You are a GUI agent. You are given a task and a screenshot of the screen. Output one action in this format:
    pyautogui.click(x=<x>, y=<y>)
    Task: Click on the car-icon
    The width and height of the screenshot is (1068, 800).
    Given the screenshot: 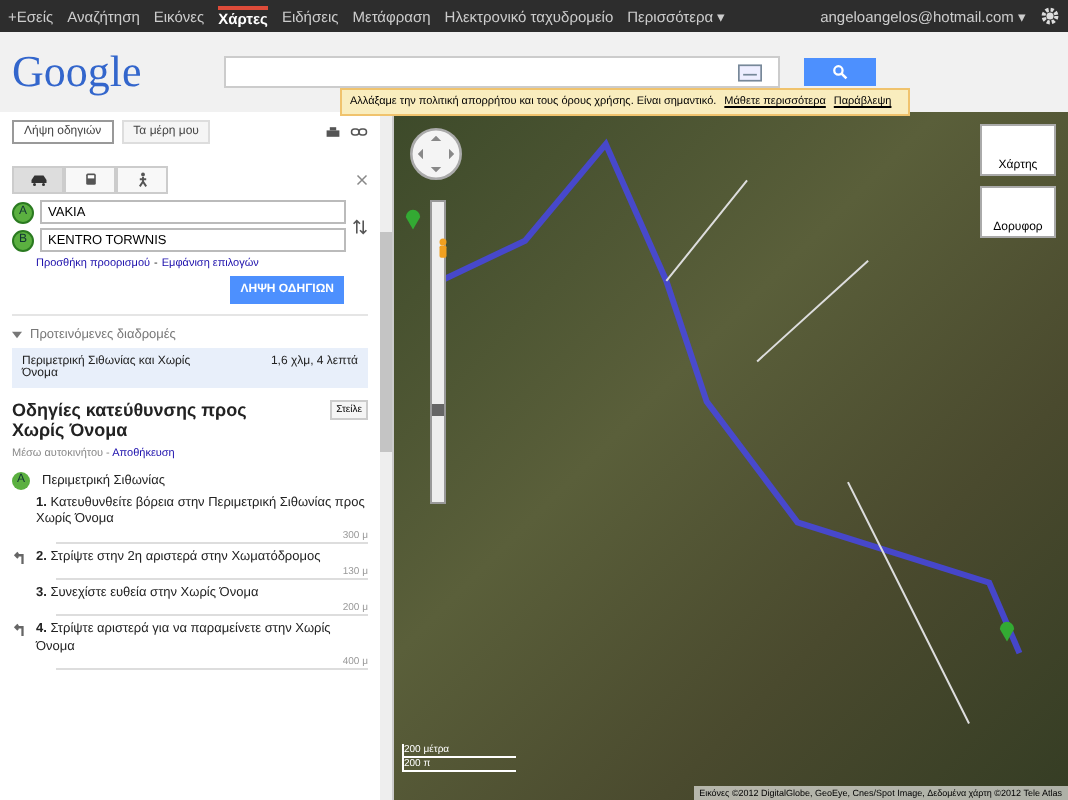 What is the action you would take?
    pyautogui.click(x=38, y=180)
    